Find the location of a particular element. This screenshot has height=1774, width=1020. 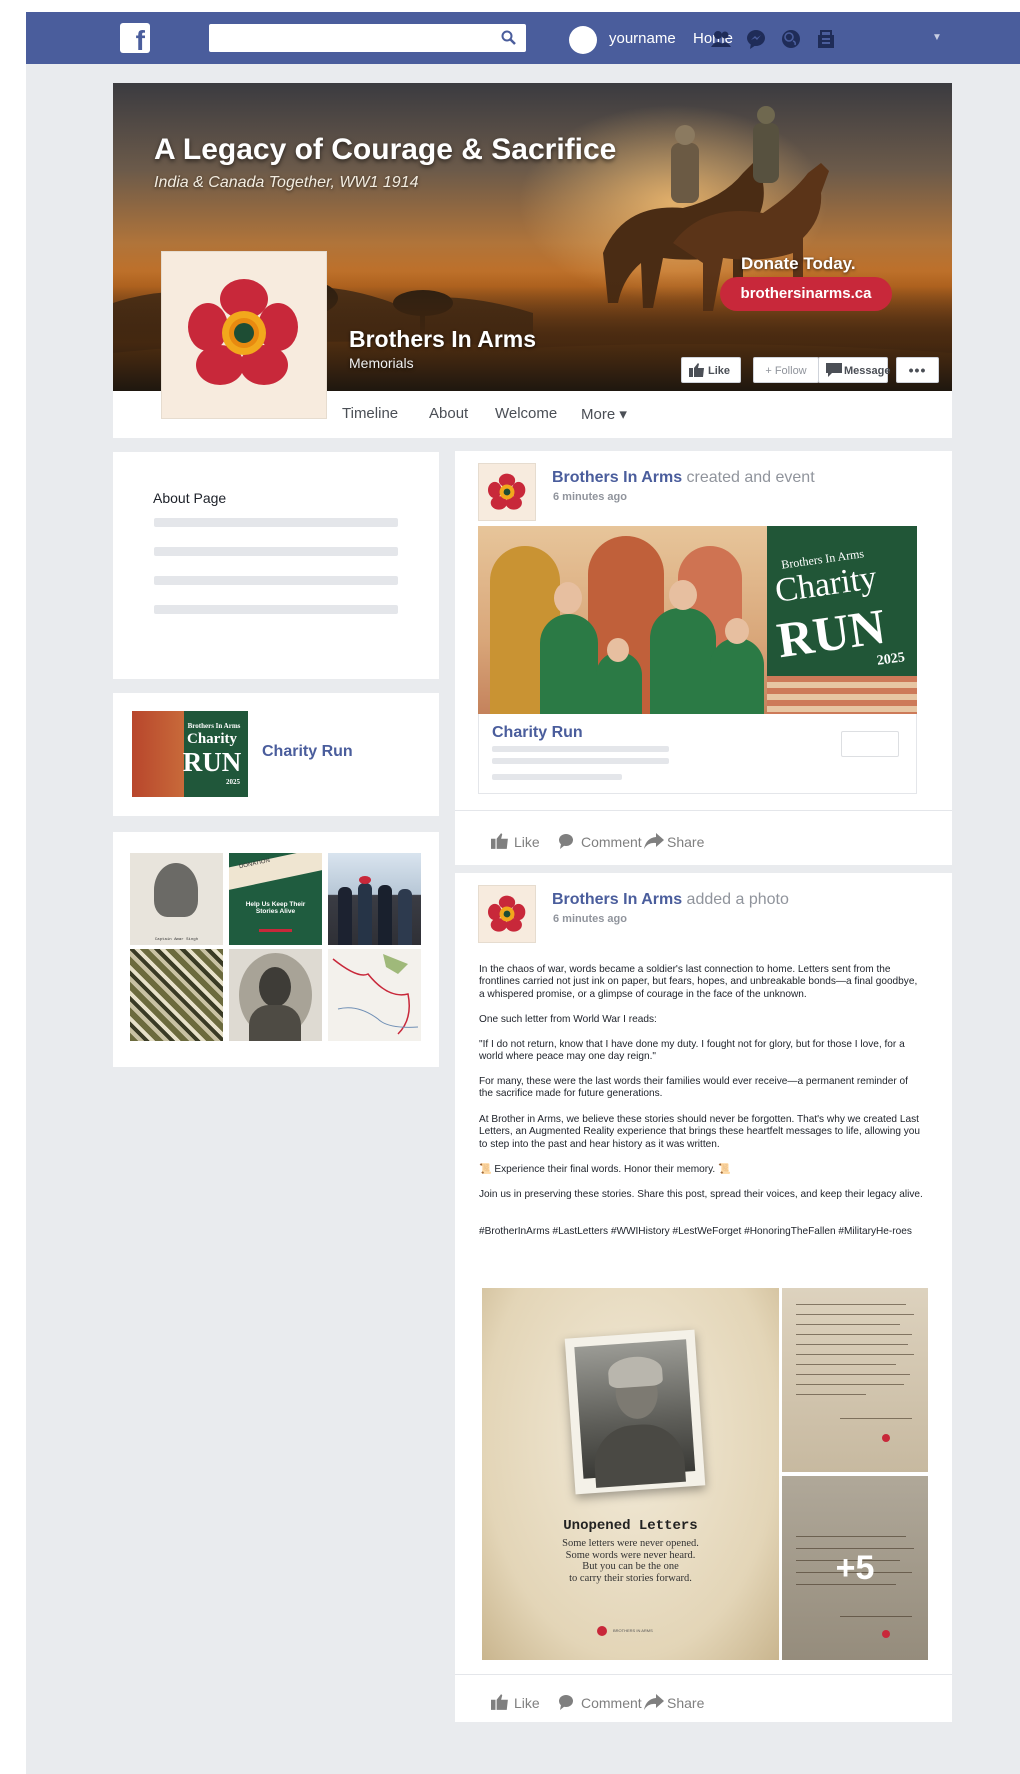

page-category: Memorials is located at coordinates (381, 363).